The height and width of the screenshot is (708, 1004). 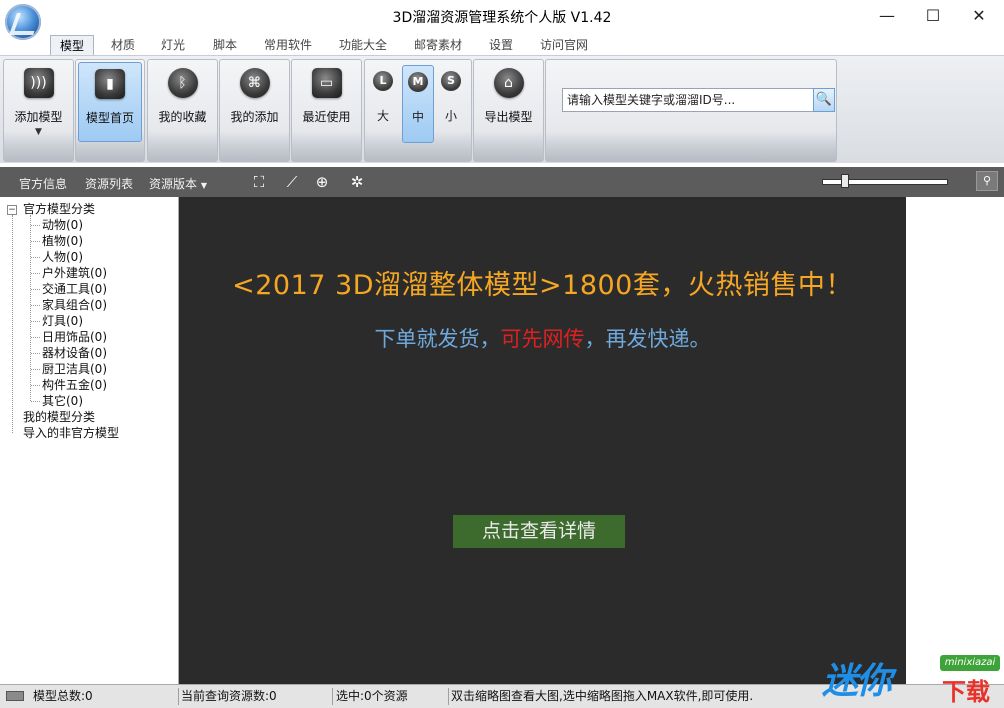 What do you see at coordinates (173, 184) in the screenshot?
I see `resource-version-label: 资源版本` at bounding box center [173, 184].